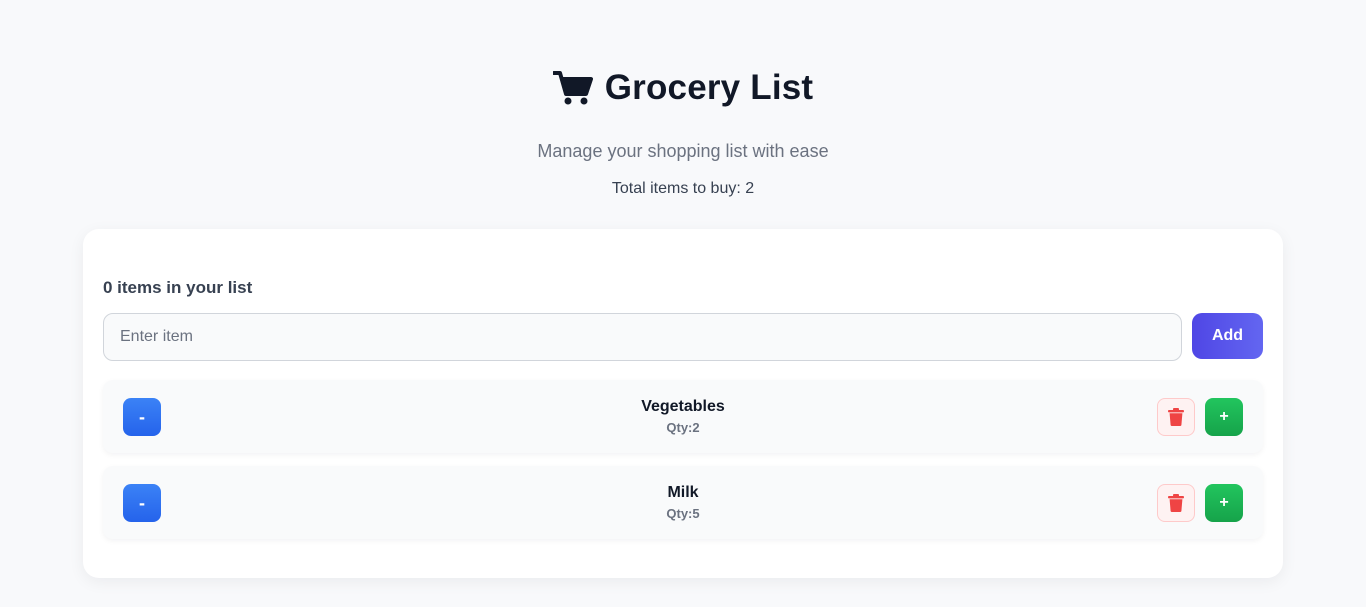 Image resolution: width=1366 pixels, height=607 pixels. What do you see at coordinates (696, 427) in the screenshot?
I see `quantity-value: 2` at bounding box center [696, 427].